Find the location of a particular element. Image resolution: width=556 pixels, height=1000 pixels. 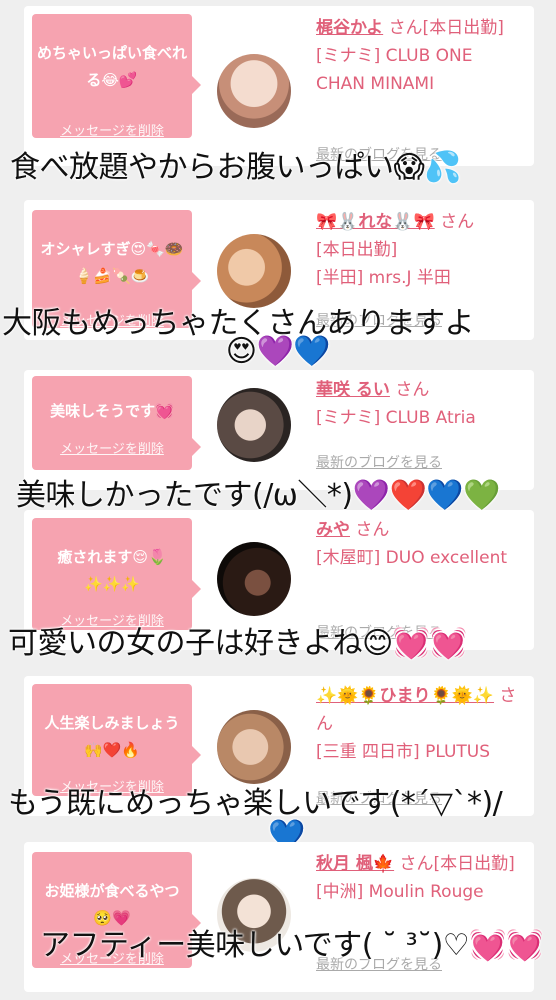

cast-info: 🎀🐰れな🐰🎀 さん [本日出勤] [半田] mrs.J 半田 is located at coordinates (420, 250).